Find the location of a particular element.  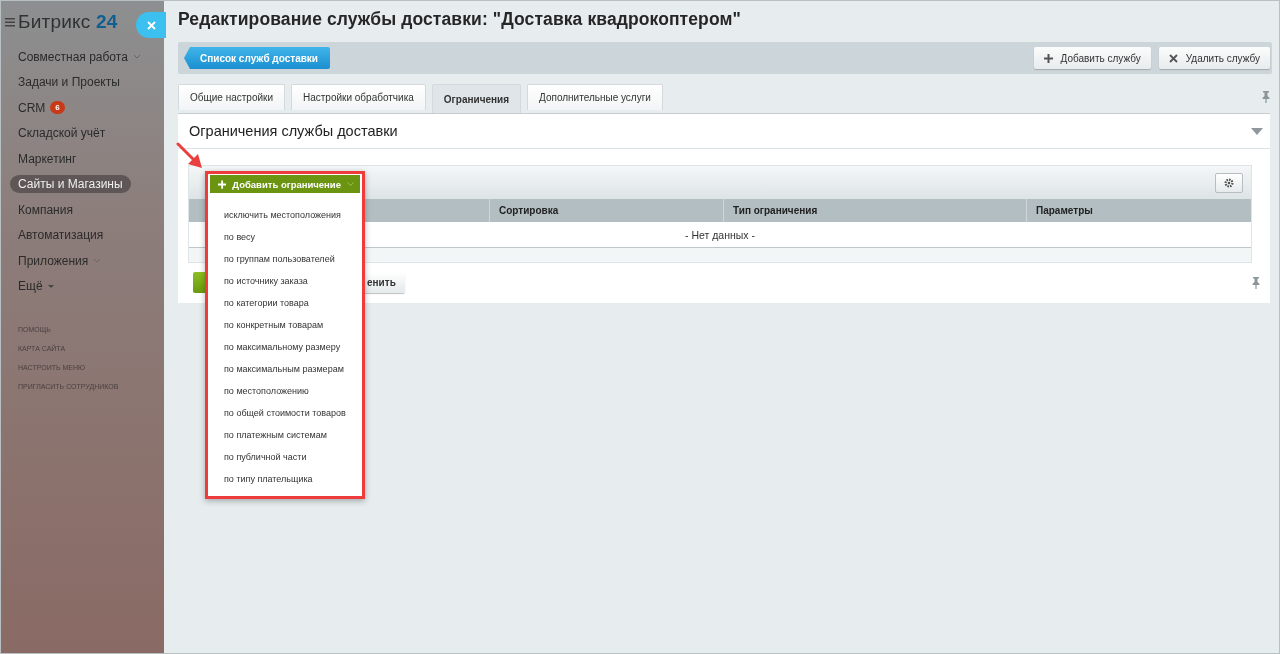

menu-item: Задачи и Проекты is located at coordinates (69, 82).